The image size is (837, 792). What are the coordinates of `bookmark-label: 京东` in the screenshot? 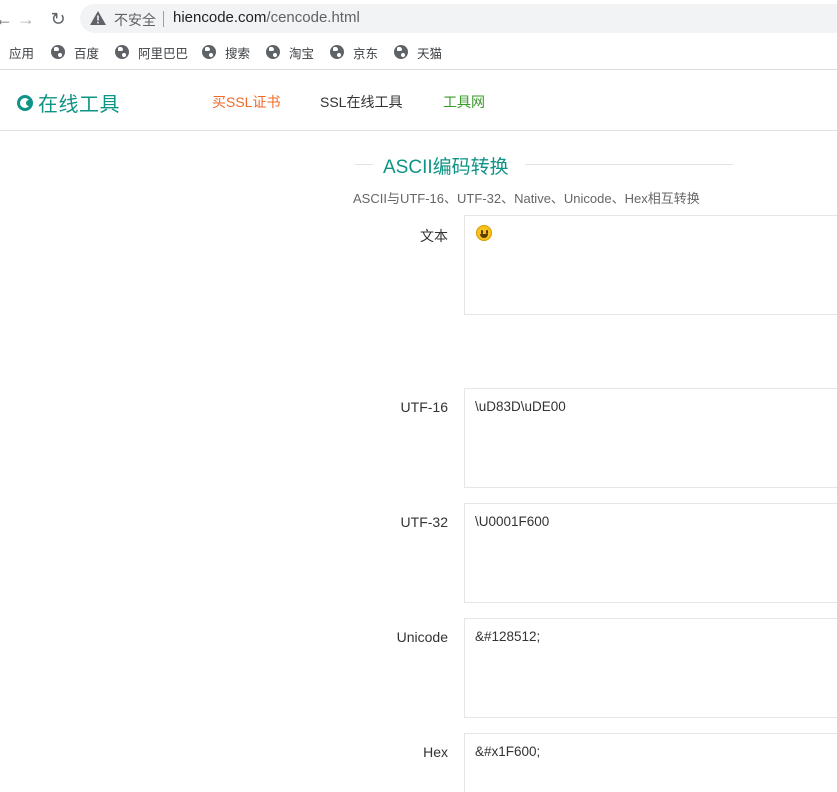 It's located at (366, 53).